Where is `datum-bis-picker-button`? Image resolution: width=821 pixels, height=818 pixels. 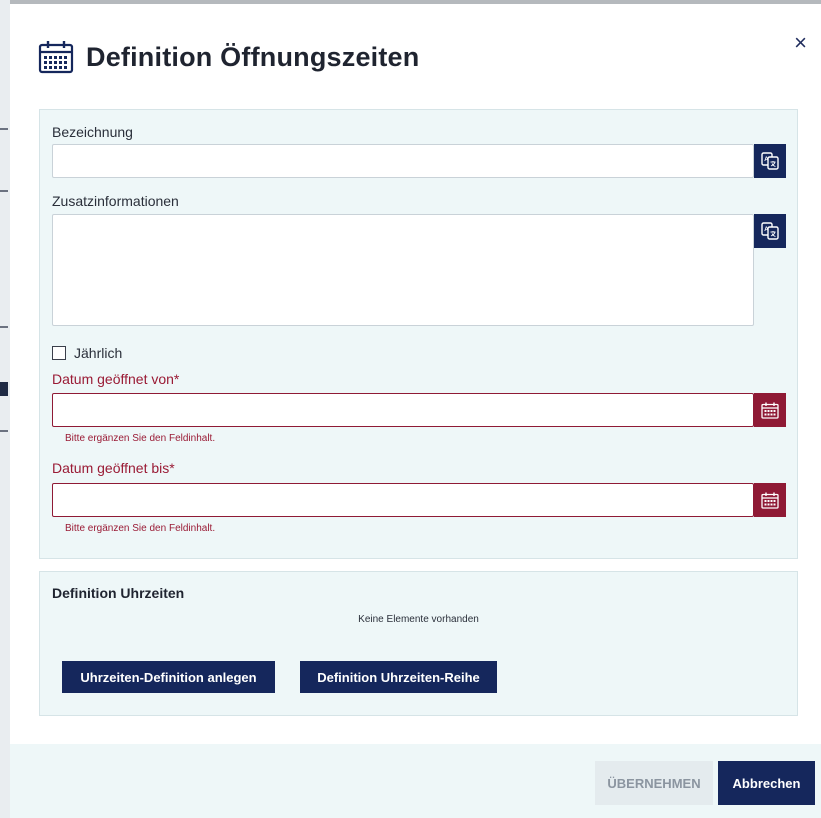 datum-bis-picker-button is located at coordinates (770, 500).